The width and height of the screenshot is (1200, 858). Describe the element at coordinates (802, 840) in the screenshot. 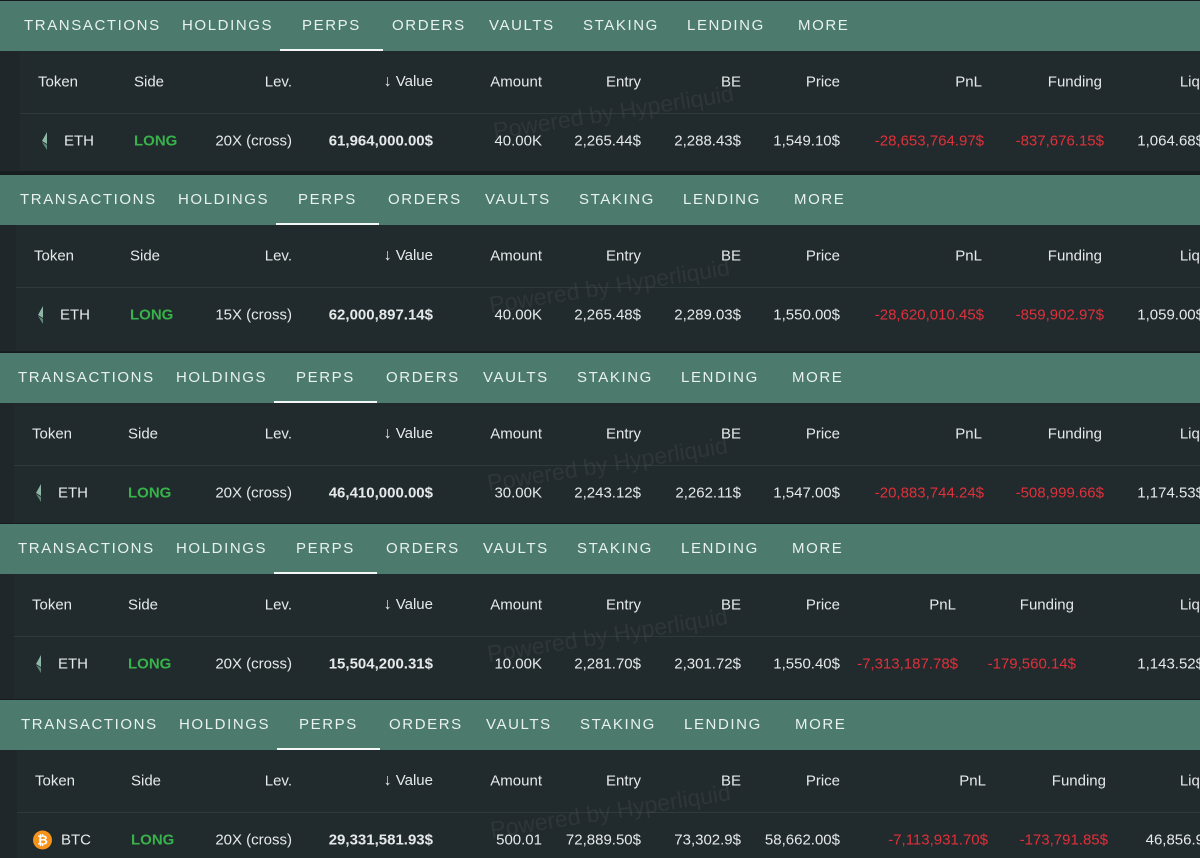

I see `cell-price: 58,662.00$` at that location.